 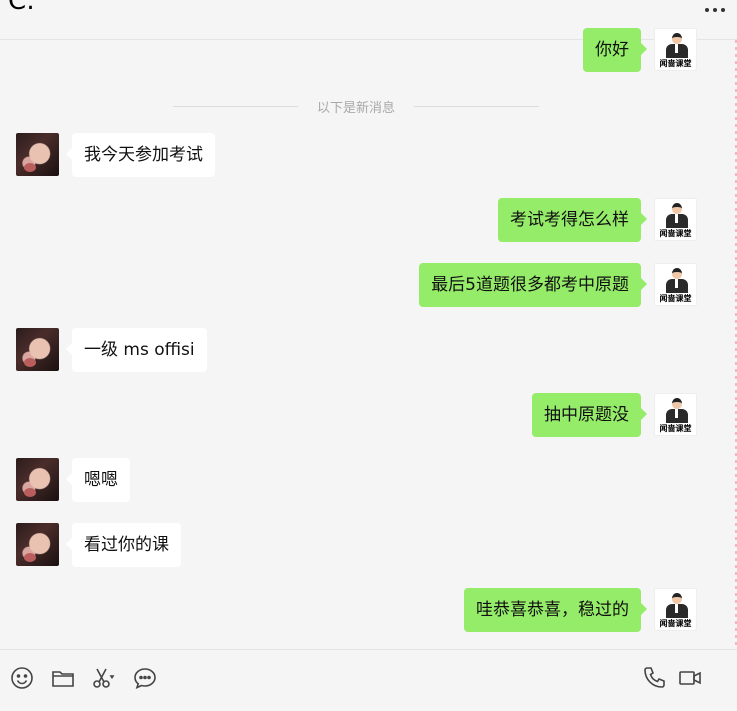 What do you see at coordinates (715, 11) in the screenshot?
I see `more-icon` at bounding box center [715, 11].